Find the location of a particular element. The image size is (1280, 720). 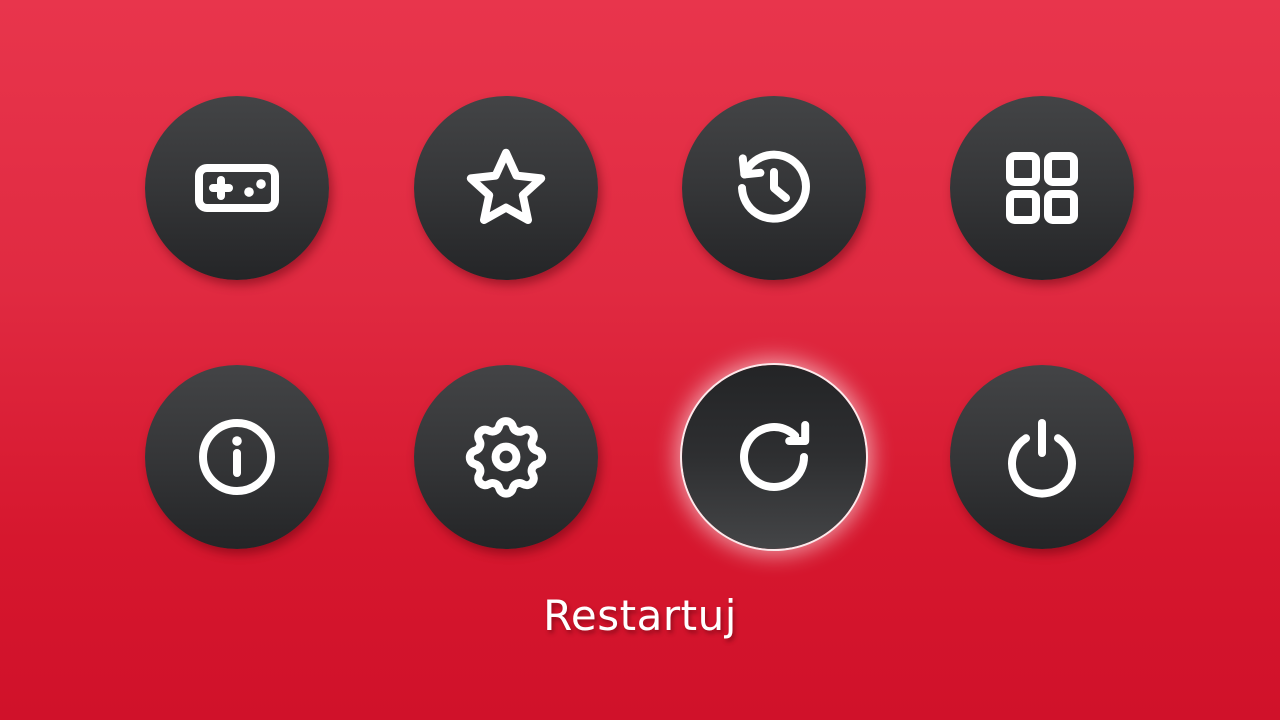

info-button is located at coordinates (237, 457).